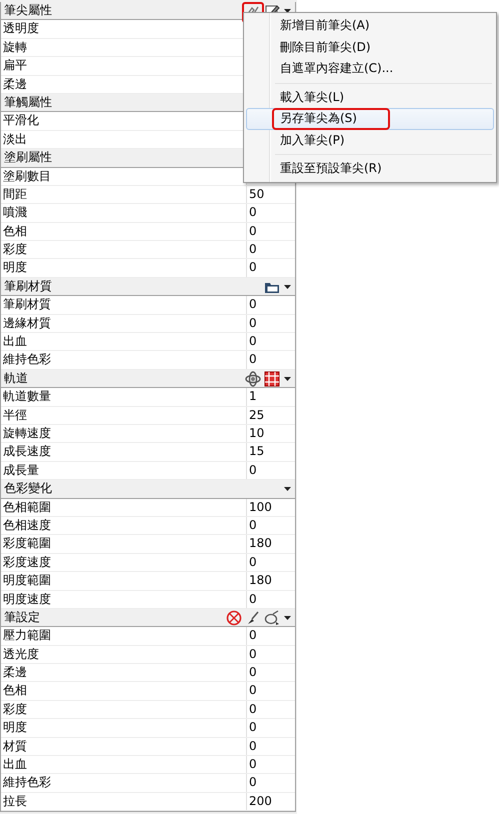  I want to click on property-name: 扁平, so click(15, 65).